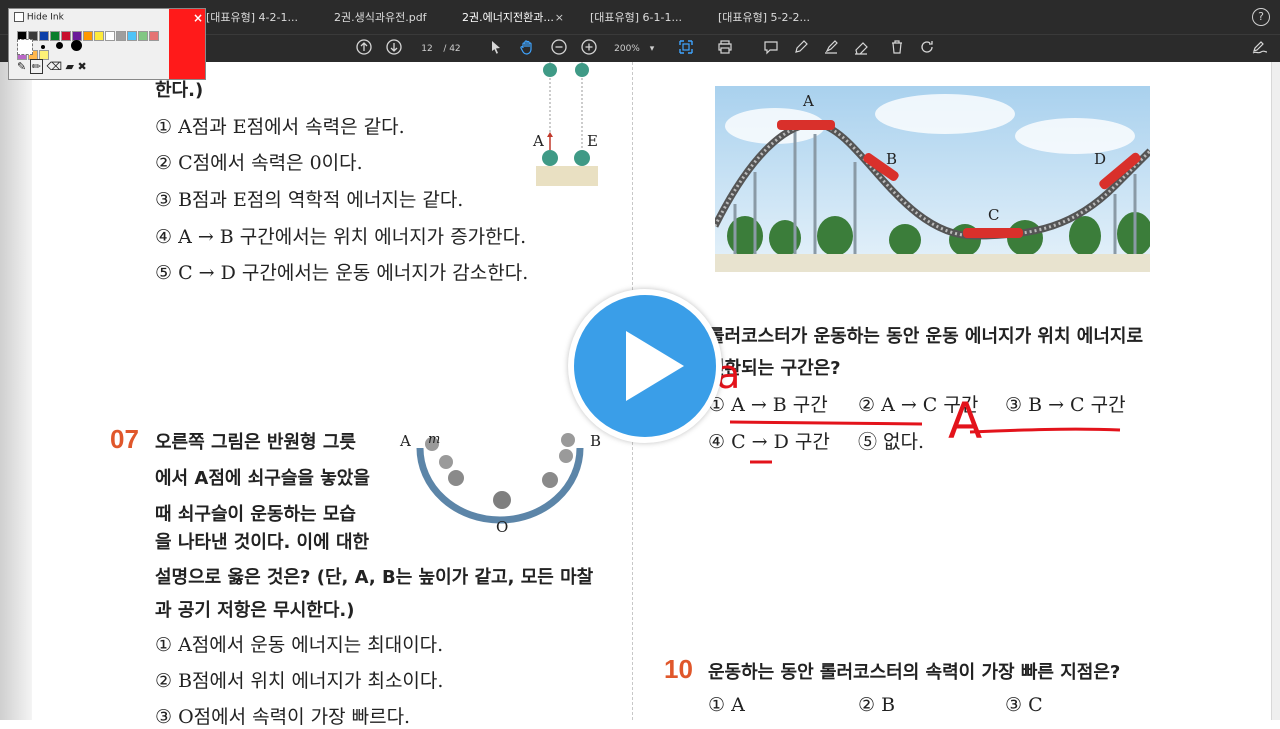 The image size is (1280, 729). What do you see at coordinates (262, 542) in the screenshot?
I see `q07-line: 을 나타낸 것이다. 이에 대한` at bounding box center [262, 542].